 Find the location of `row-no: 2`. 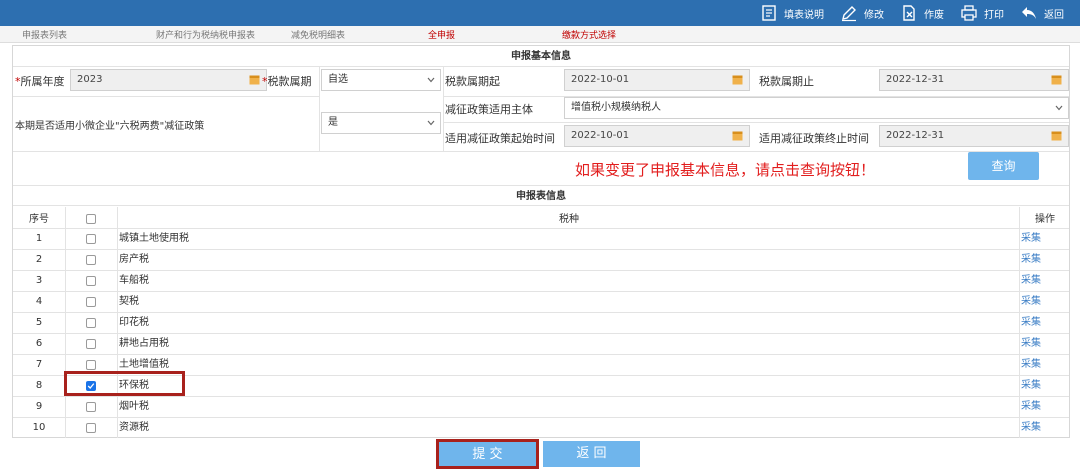

row-no: 2 is located at coordinates (39, 259).